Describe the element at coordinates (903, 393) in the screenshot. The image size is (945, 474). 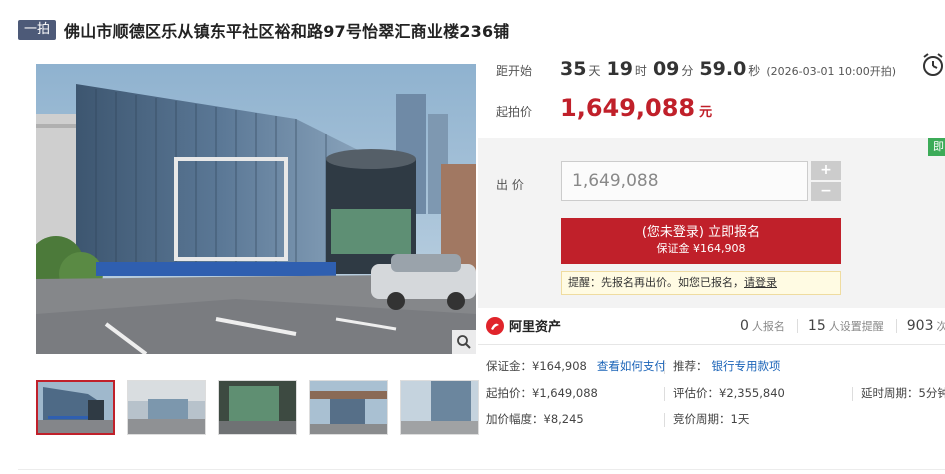
I see `delay-period-info: 延时周期：5分钟` at that location.